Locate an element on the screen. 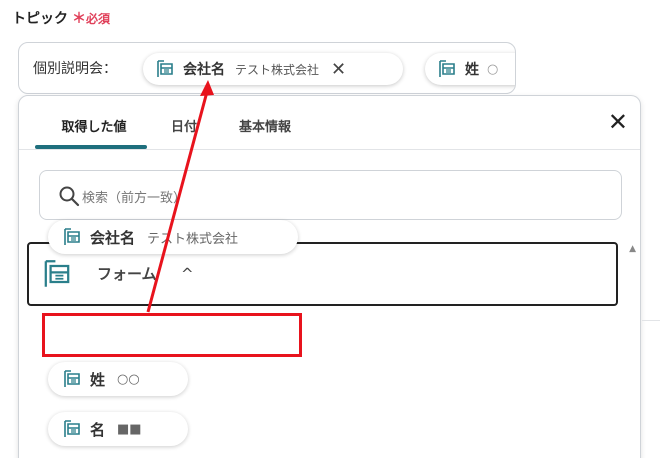 This screenshot has width=660, height=458. field-value: ■■ is located at coordinates (129, 429).